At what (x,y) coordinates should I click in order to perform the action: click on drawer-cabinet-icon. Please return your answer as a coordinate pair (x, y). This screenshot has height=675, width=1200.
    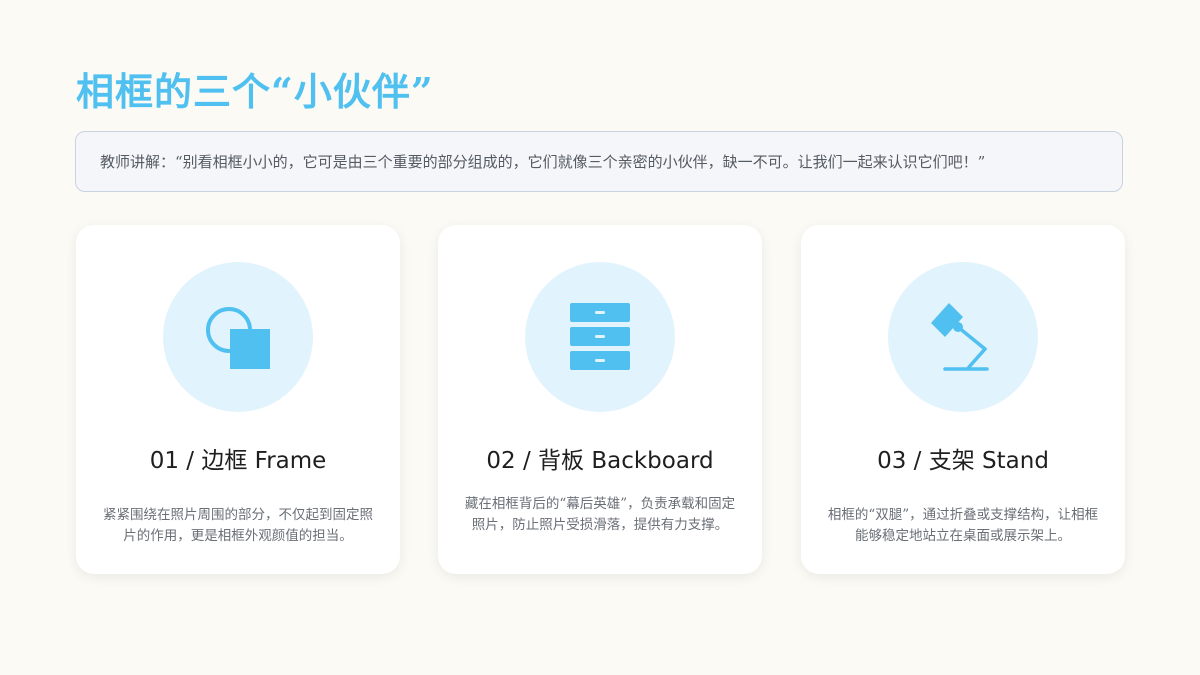
    Looking at the image, I should click on (600, 336).